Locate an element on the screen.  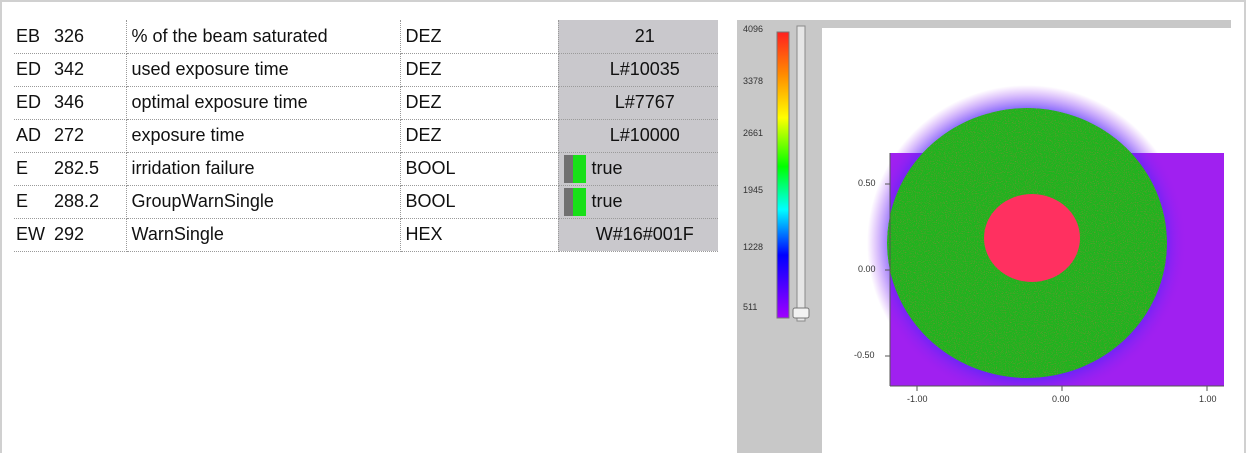
address-cell: ED 346 is located at coordinates (70, 103).